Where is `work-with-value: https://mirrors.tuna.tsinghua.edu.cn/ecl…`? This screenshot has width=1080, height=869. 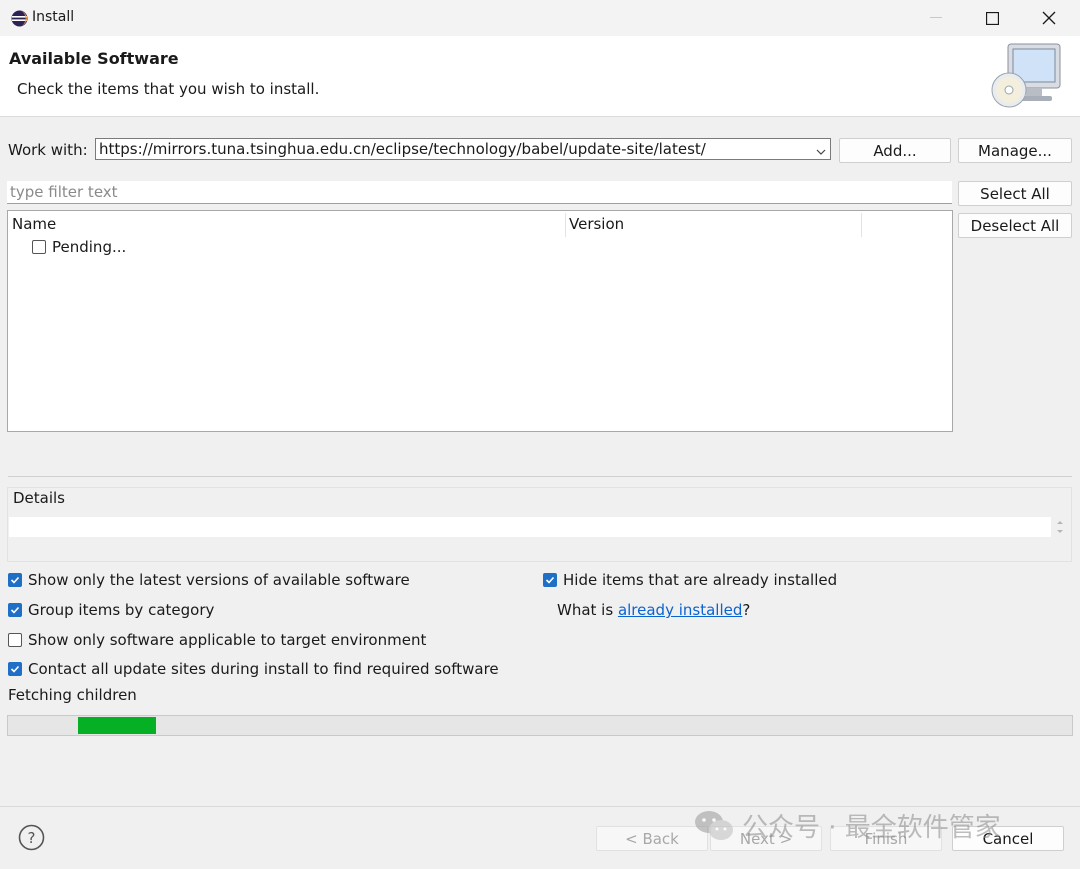 work-with-value: https://mirrors.tuna.tsinghua.edu.cn/ecl… is located at coordinates (402, 149).